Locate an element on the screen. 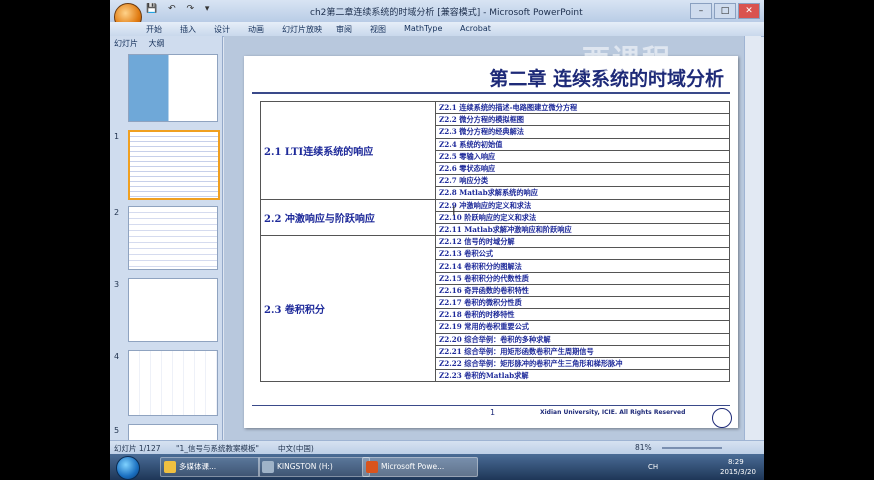  tab-slides: 幻灯片 is located at coordinates (126, 43).